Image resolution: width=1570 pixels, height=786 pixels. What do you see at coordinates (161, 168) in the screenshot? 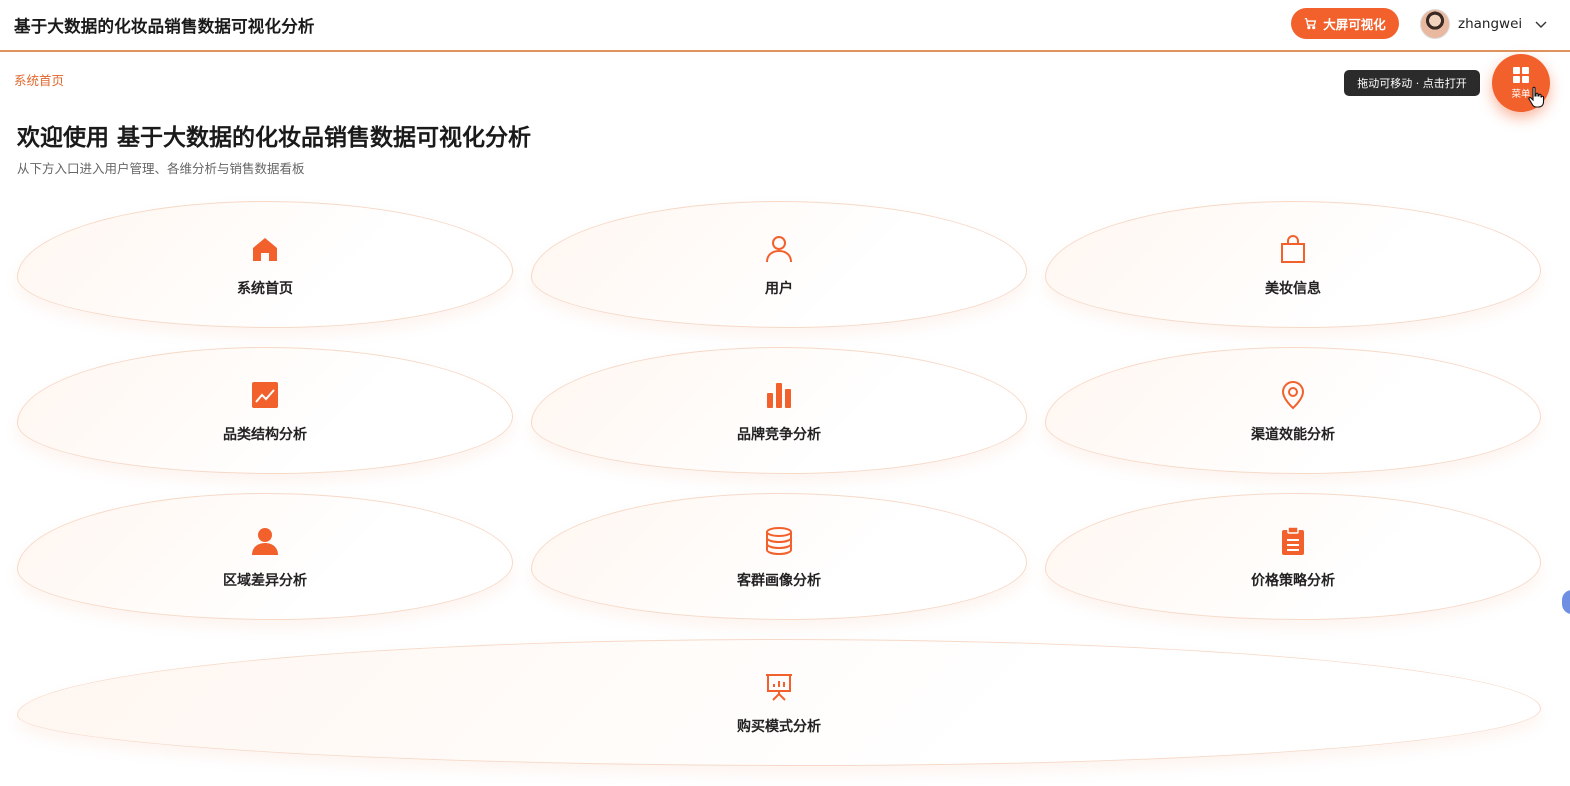
I see `page-subtitle: 从下方入口进入用户管理、各维分析与销售数据看板` at bounding box center [161, 168].